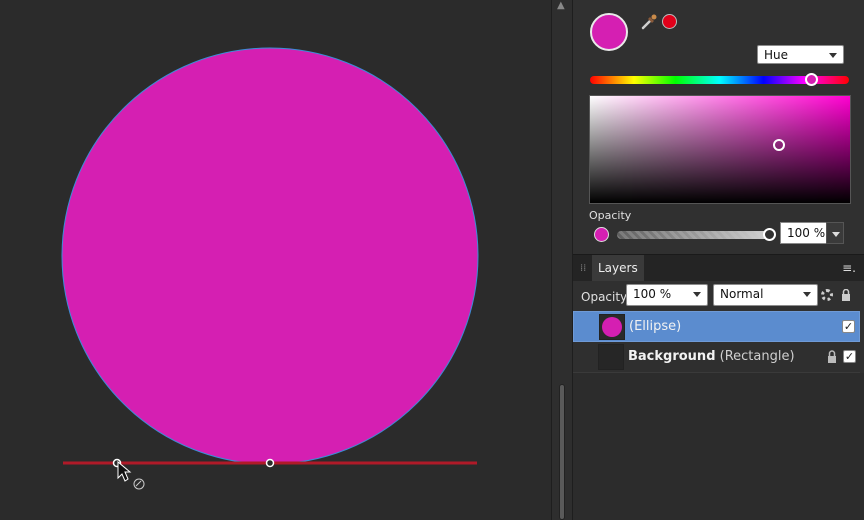 The image size is (864, 520). I want to click on opacity-slider, so click(693, 235).